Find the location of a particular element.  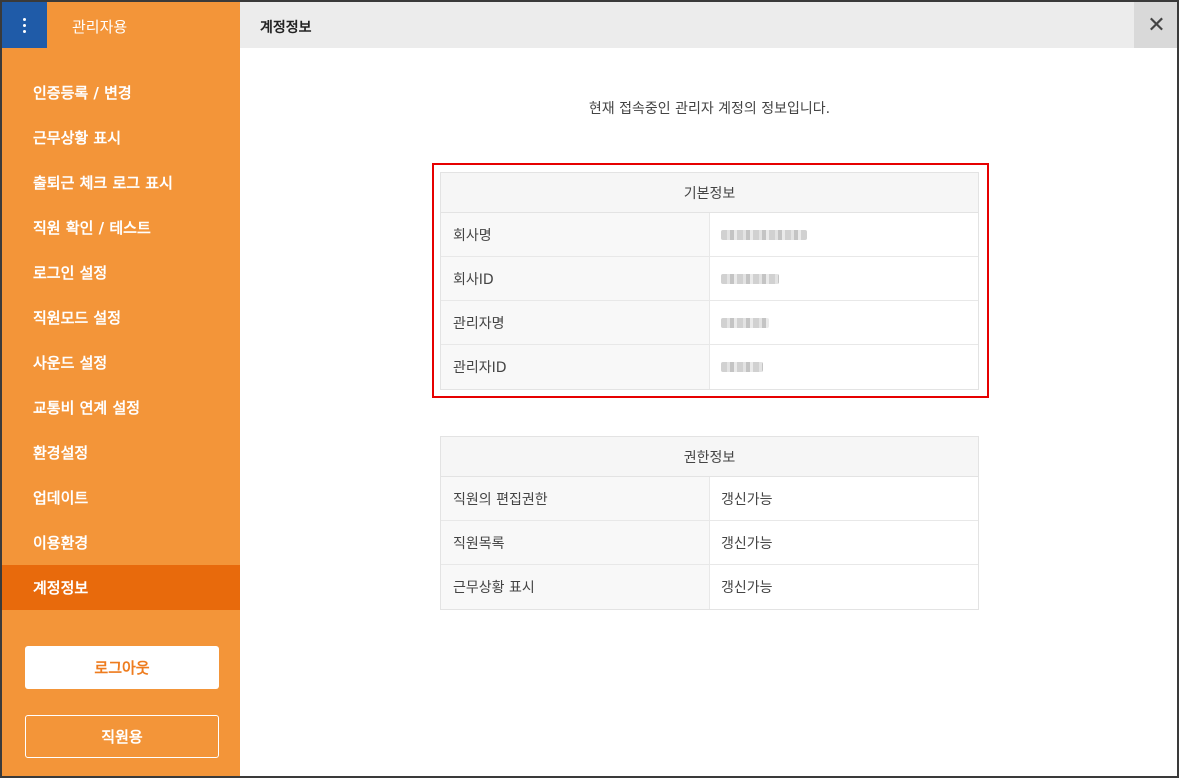

sidebar-item-staff-check: 직원 확인 / 테스트 is located at coordinates (121, 227).